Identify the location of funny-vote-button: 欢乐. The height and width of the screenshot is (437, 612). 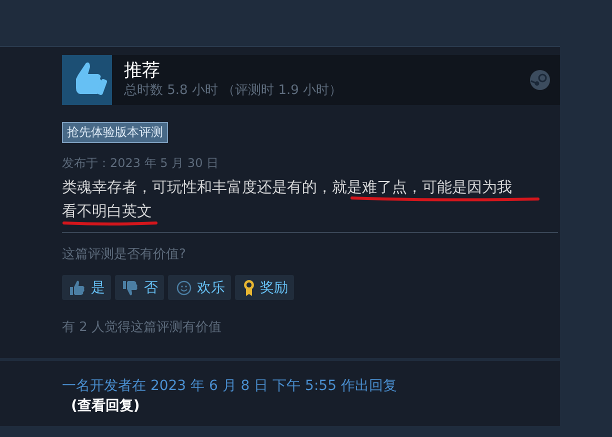
(199, 287).